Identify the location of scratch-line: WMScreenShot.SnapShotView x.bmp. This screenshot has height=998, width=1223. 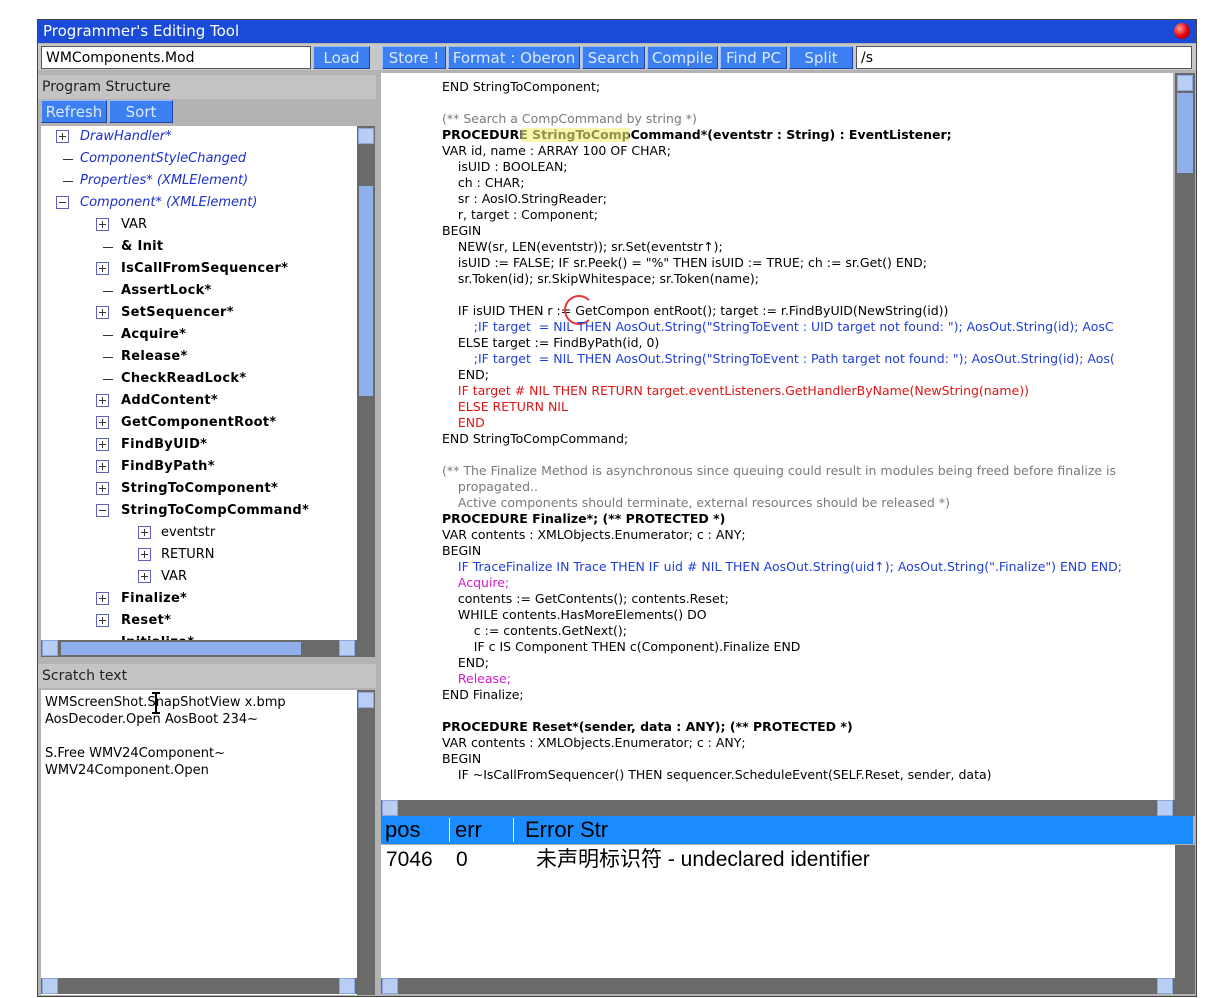
(165, 702).